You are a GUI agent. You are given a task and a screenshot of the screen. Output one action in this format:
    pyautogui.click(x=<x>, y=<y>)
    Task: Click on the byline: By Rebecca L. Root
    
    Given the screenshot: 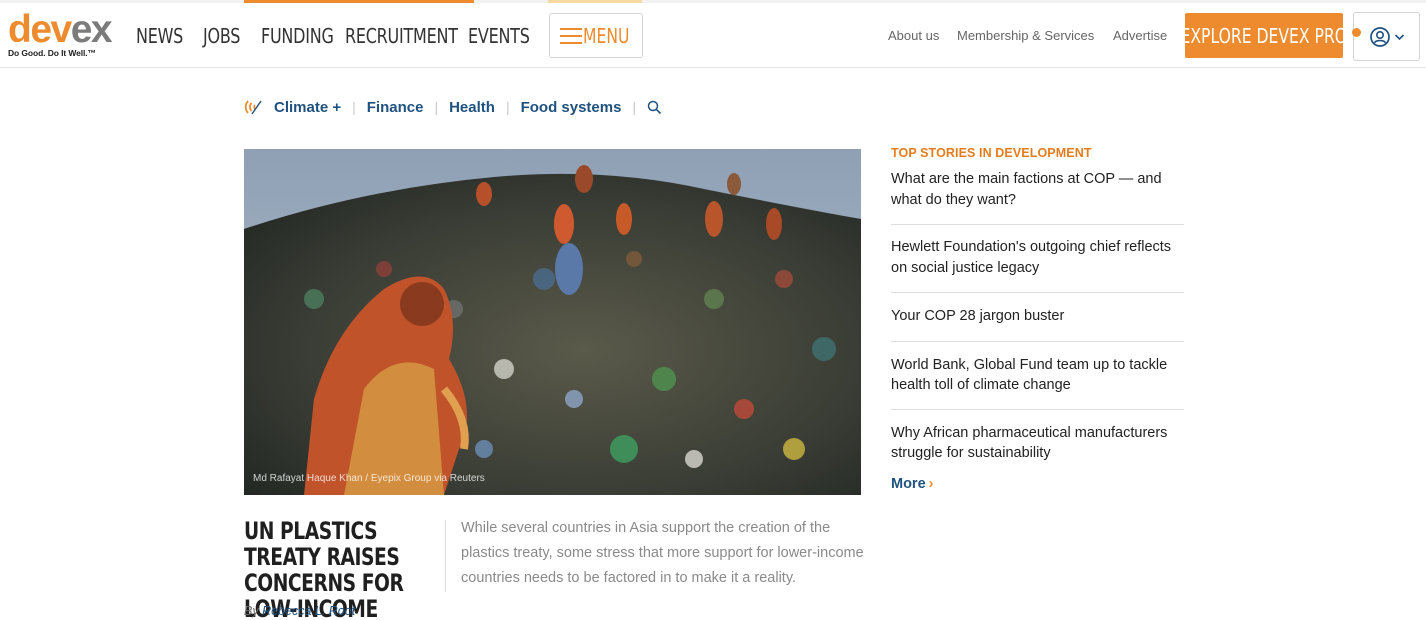 What is the action you would take?
    pyautogui.click(x=299, y=611)
    